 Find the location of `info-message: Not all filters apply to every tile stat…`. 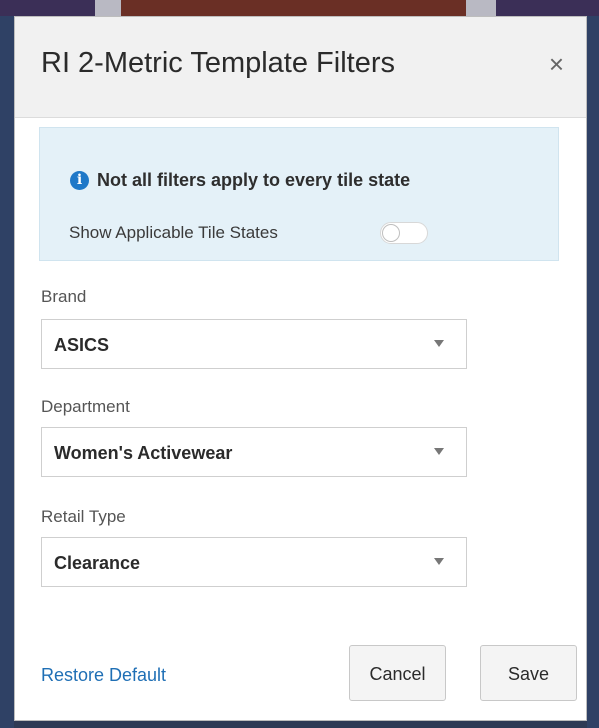

info-message: Not all filters apply to every tile stat… is located at coordinates (254, 180).